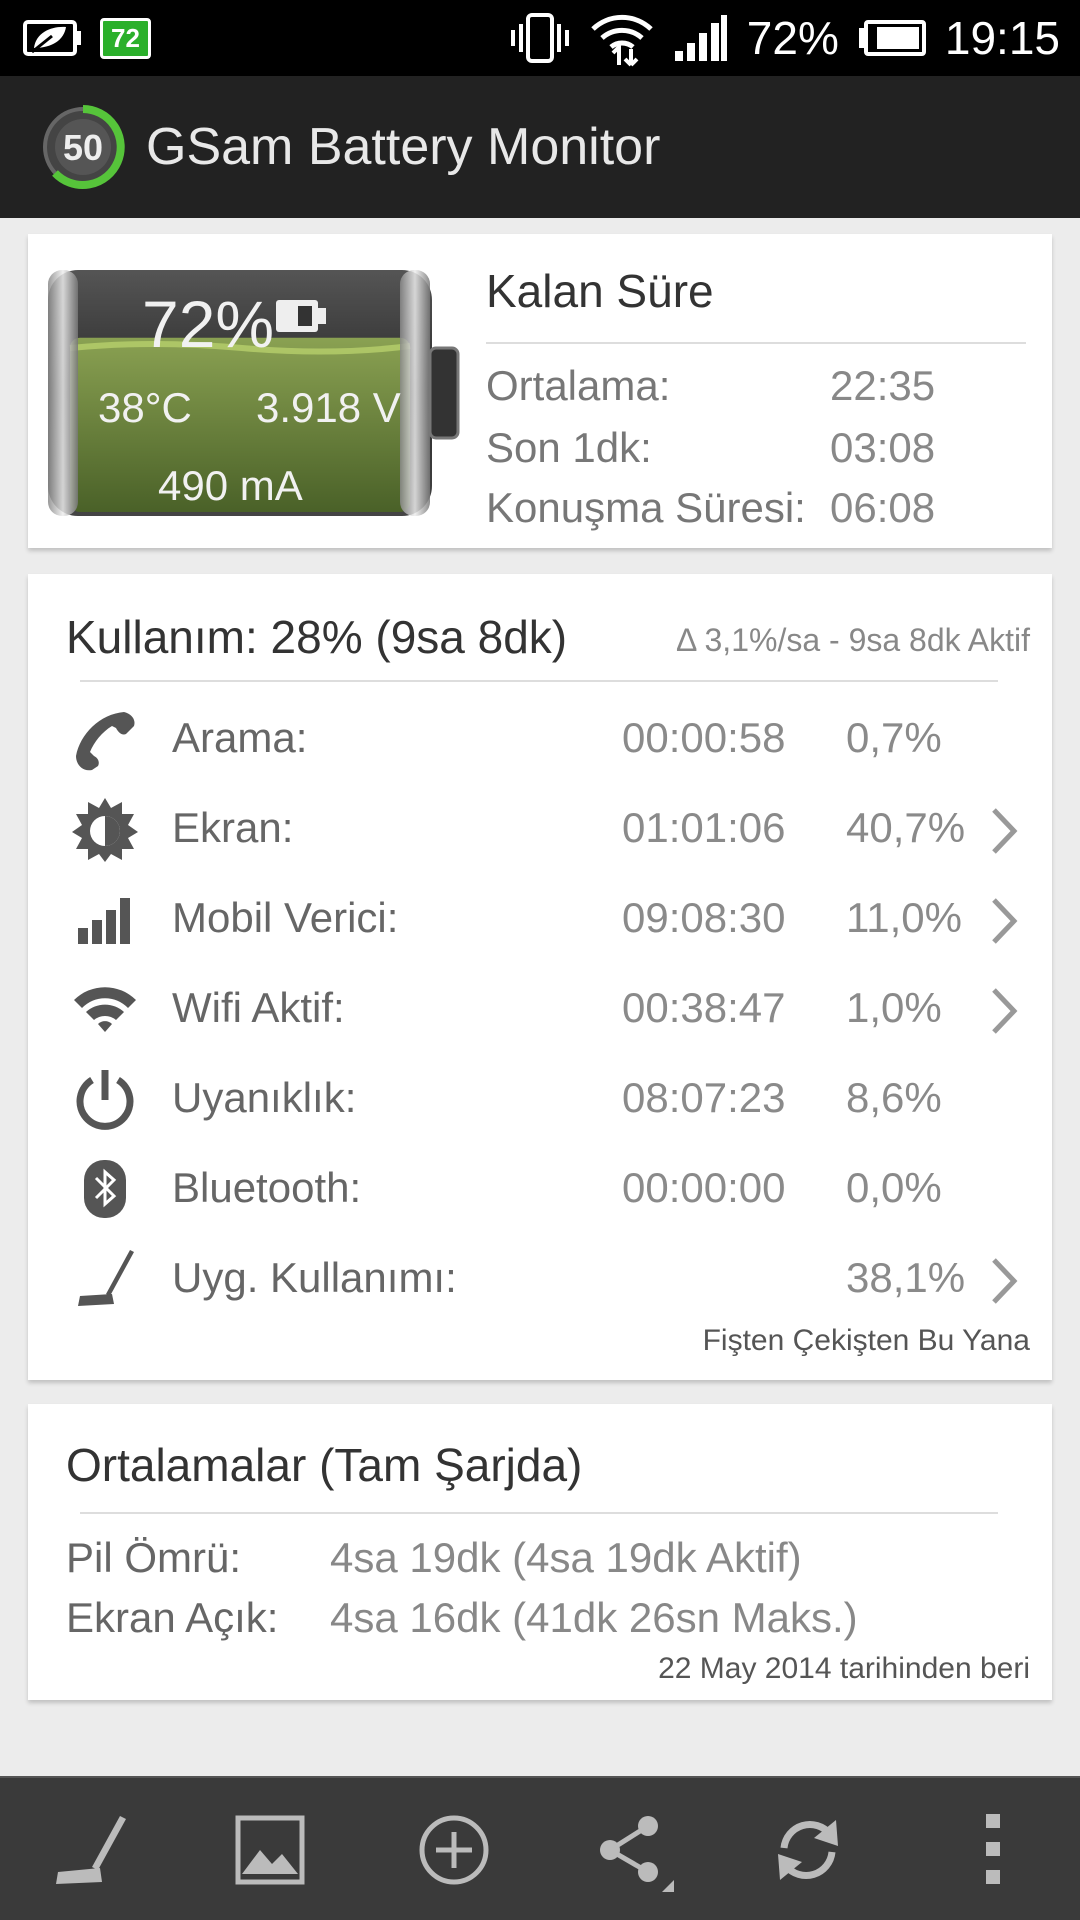 The height and width of the screenshot is (1920, 1080). What do you see at coordinates (106, 1278) in the screenshot?
I see `app-usage-icon` at bounding box center [106, 1278].